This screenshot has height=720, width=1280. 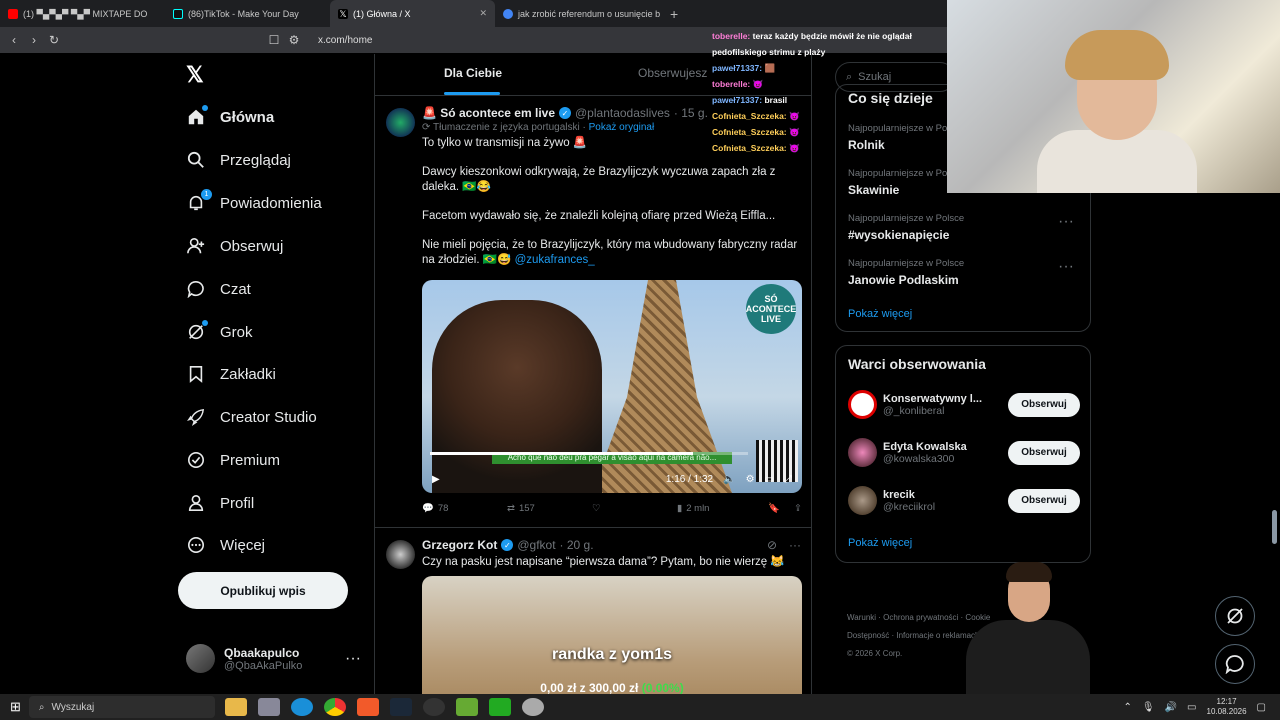 I want to click on bookmark-icon: 🔖, so click(x=774, y=508).